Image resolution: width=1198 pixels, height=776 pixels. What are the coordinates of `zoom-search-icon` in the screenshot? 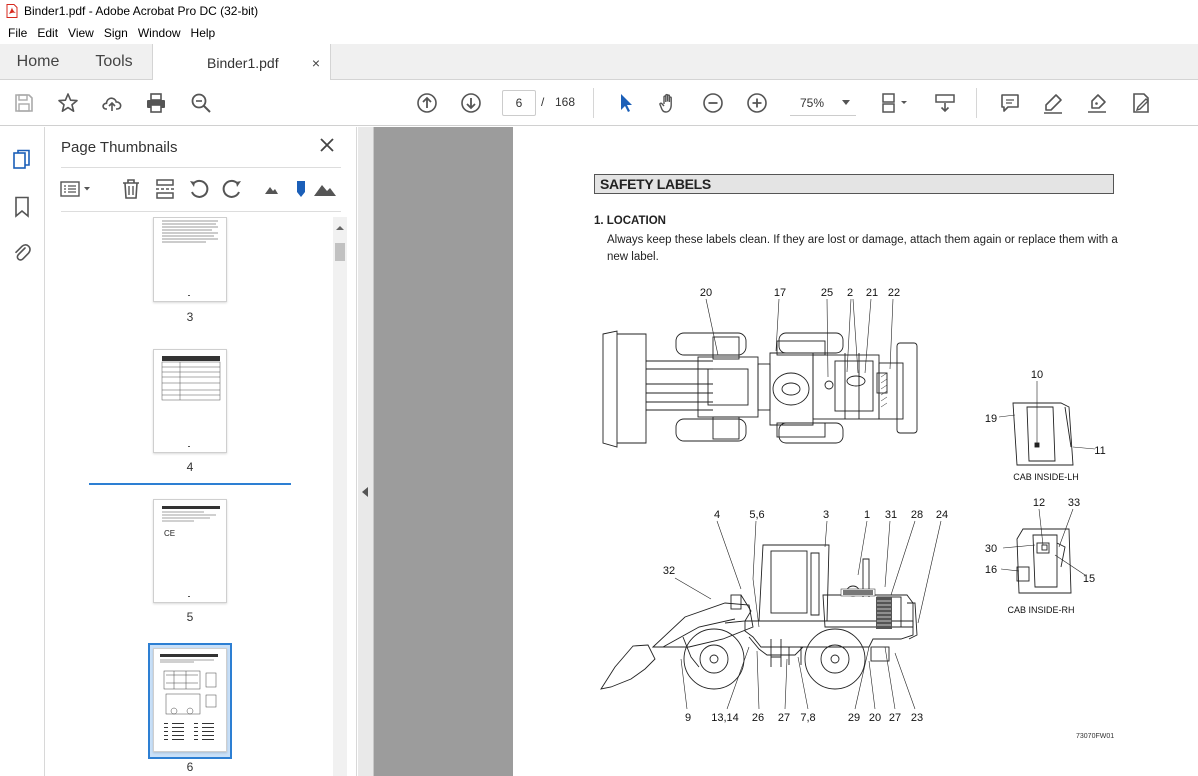 It's located at (201, 103).